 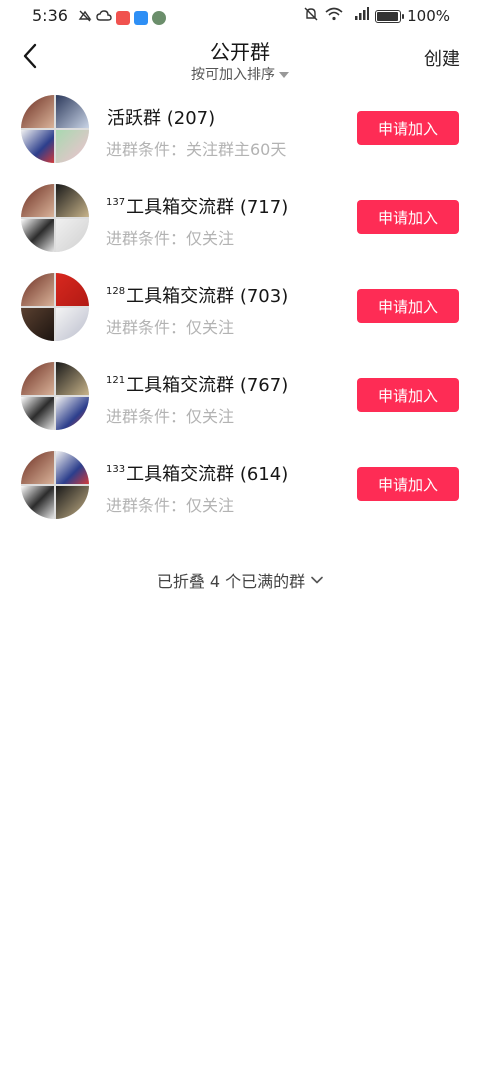 What do you see at coordinates (240, 488) in the screenshot?
I see `group-item: 133工具箱交流群 (614) 进群条件：仅关注 申请加入` at bounding box center [240, 488].